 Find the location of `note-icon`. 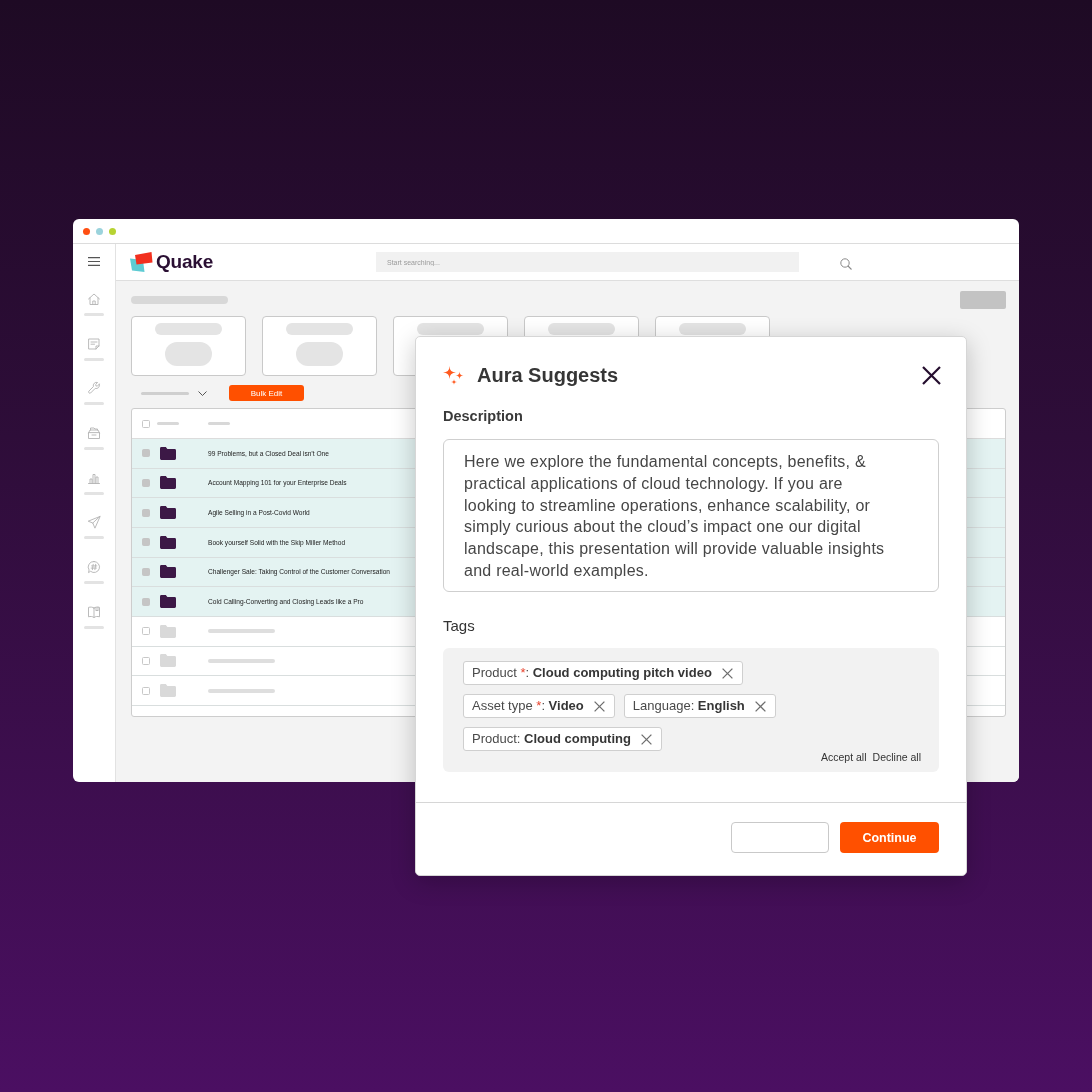

note-icon is located at coordinates (94, 343).